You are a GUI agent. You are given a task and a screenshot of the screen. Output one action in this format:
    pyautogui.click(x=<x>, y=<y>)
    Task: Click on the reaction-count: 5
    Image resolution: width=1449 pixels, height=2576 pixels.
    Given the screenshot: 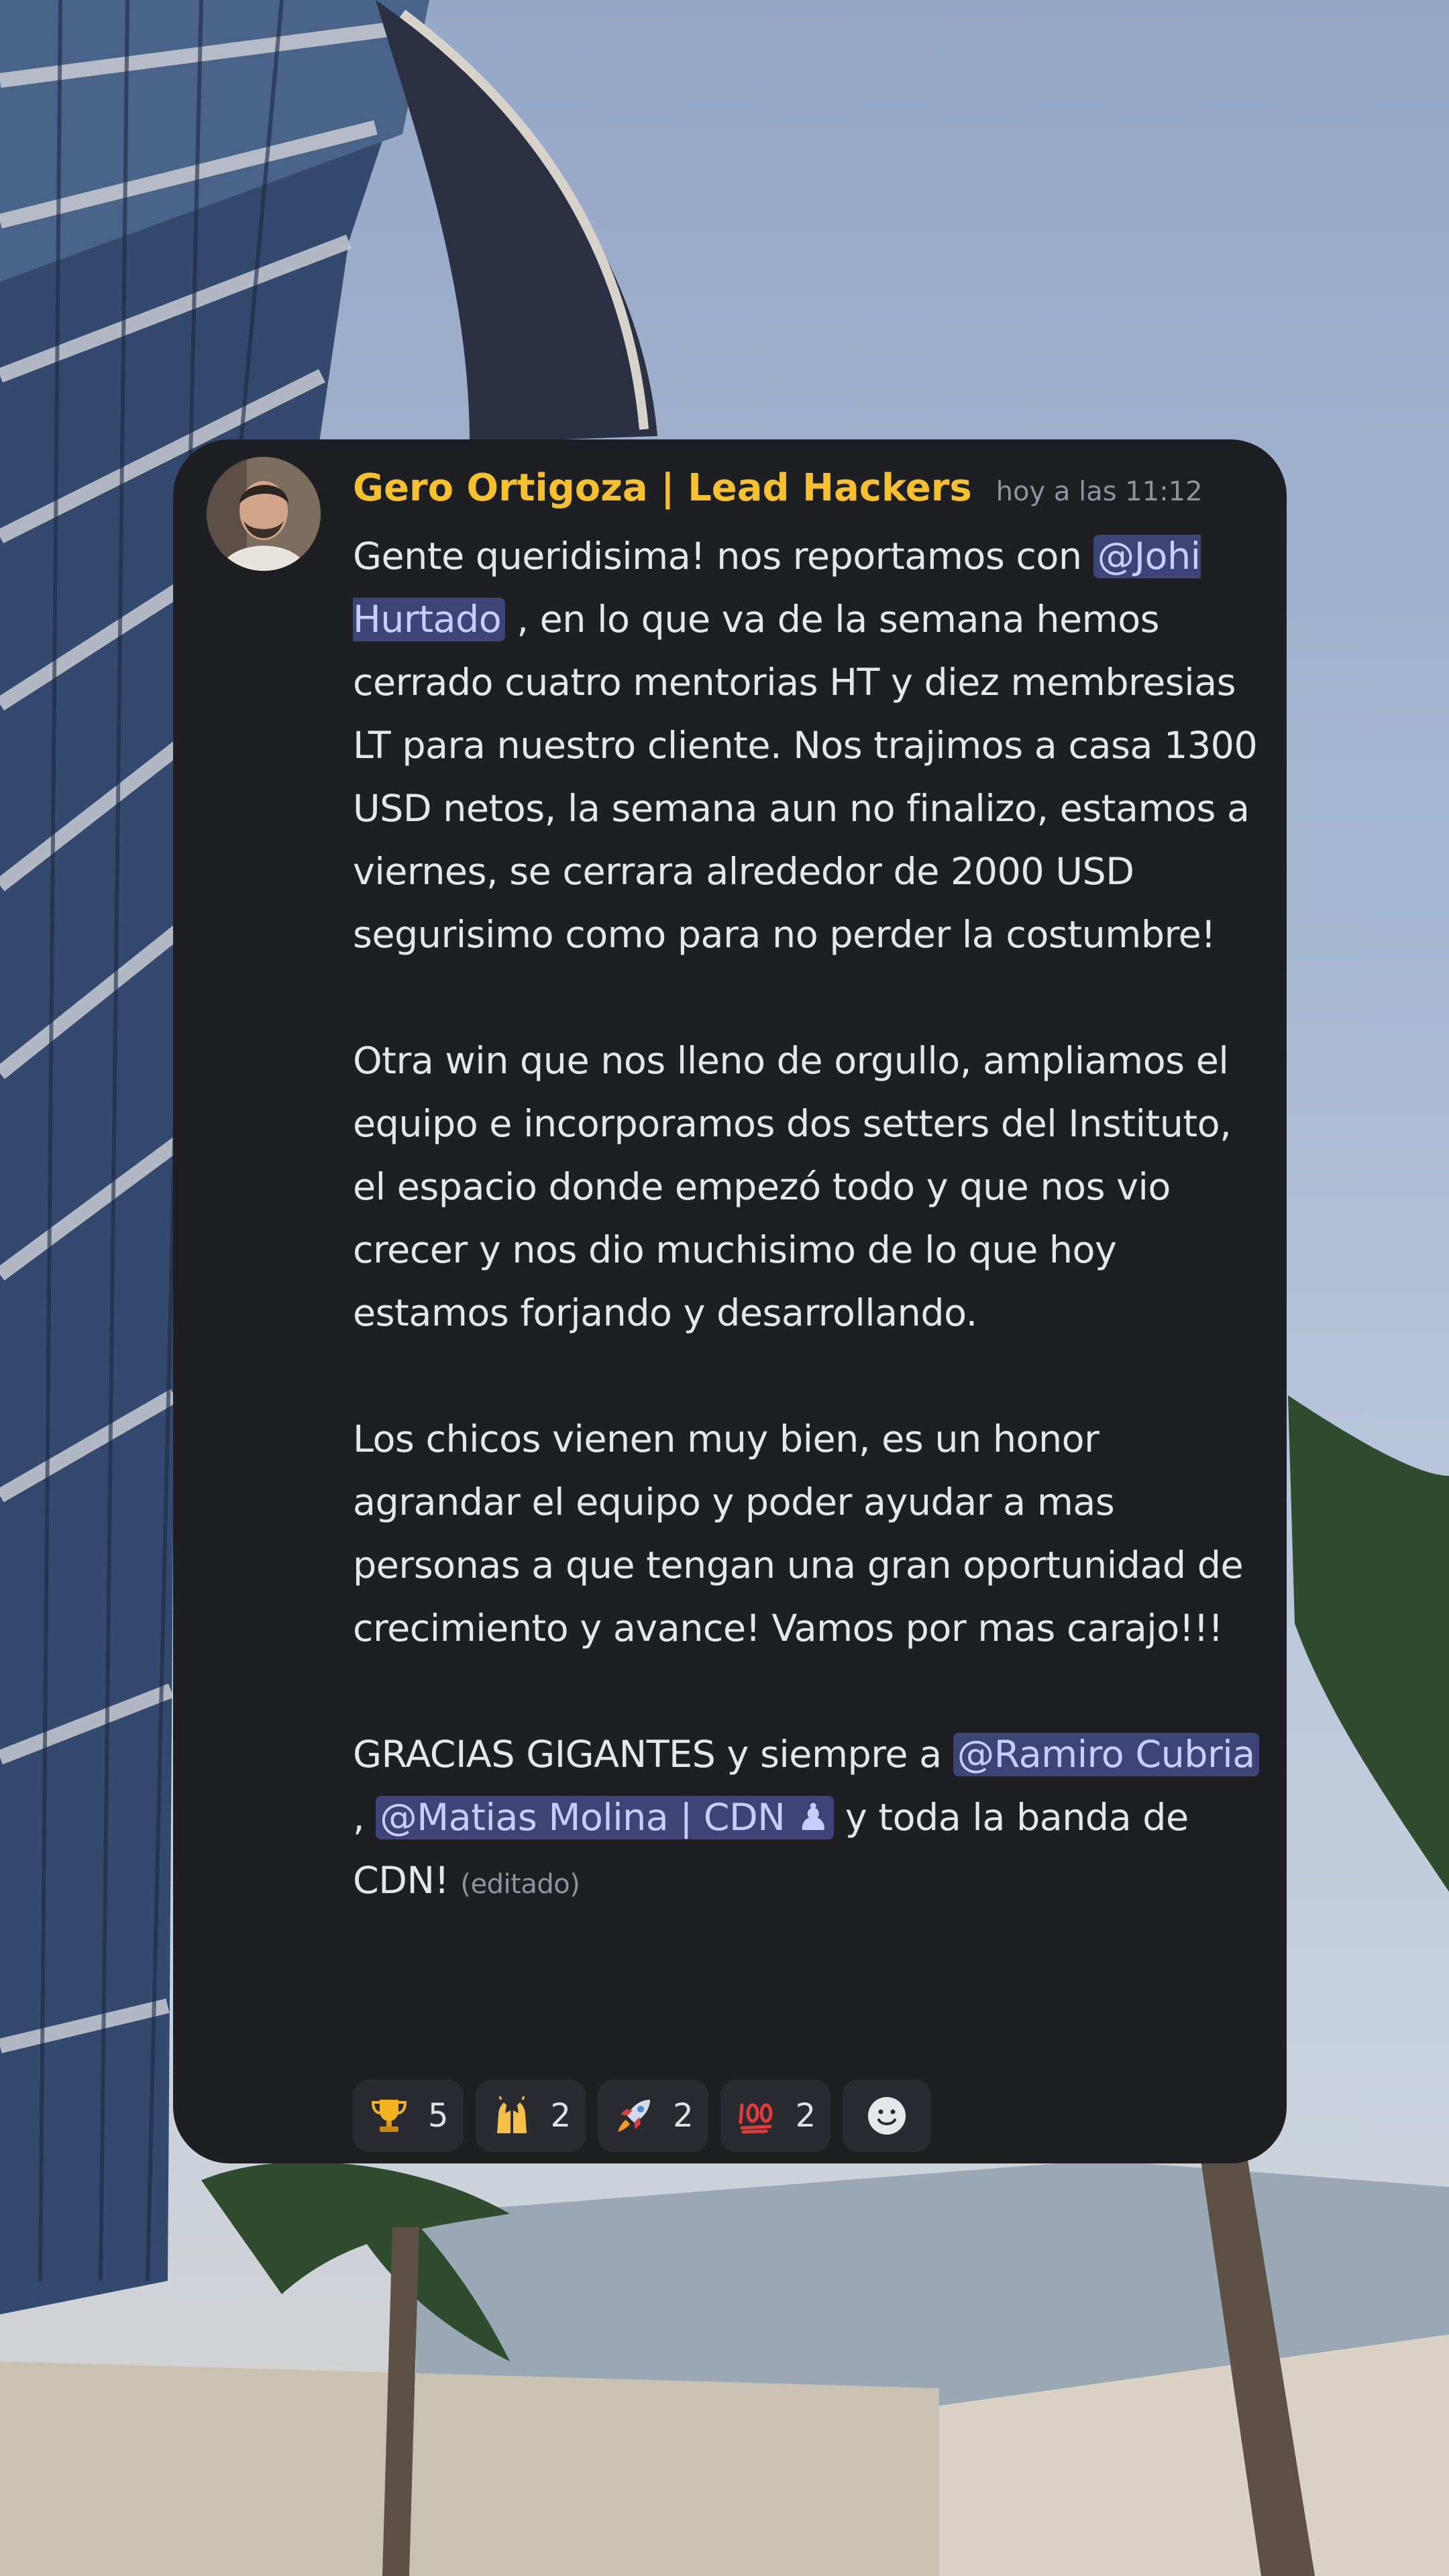 What is the action you would take?
    pyautogui.click(x=438, y=2116)
    